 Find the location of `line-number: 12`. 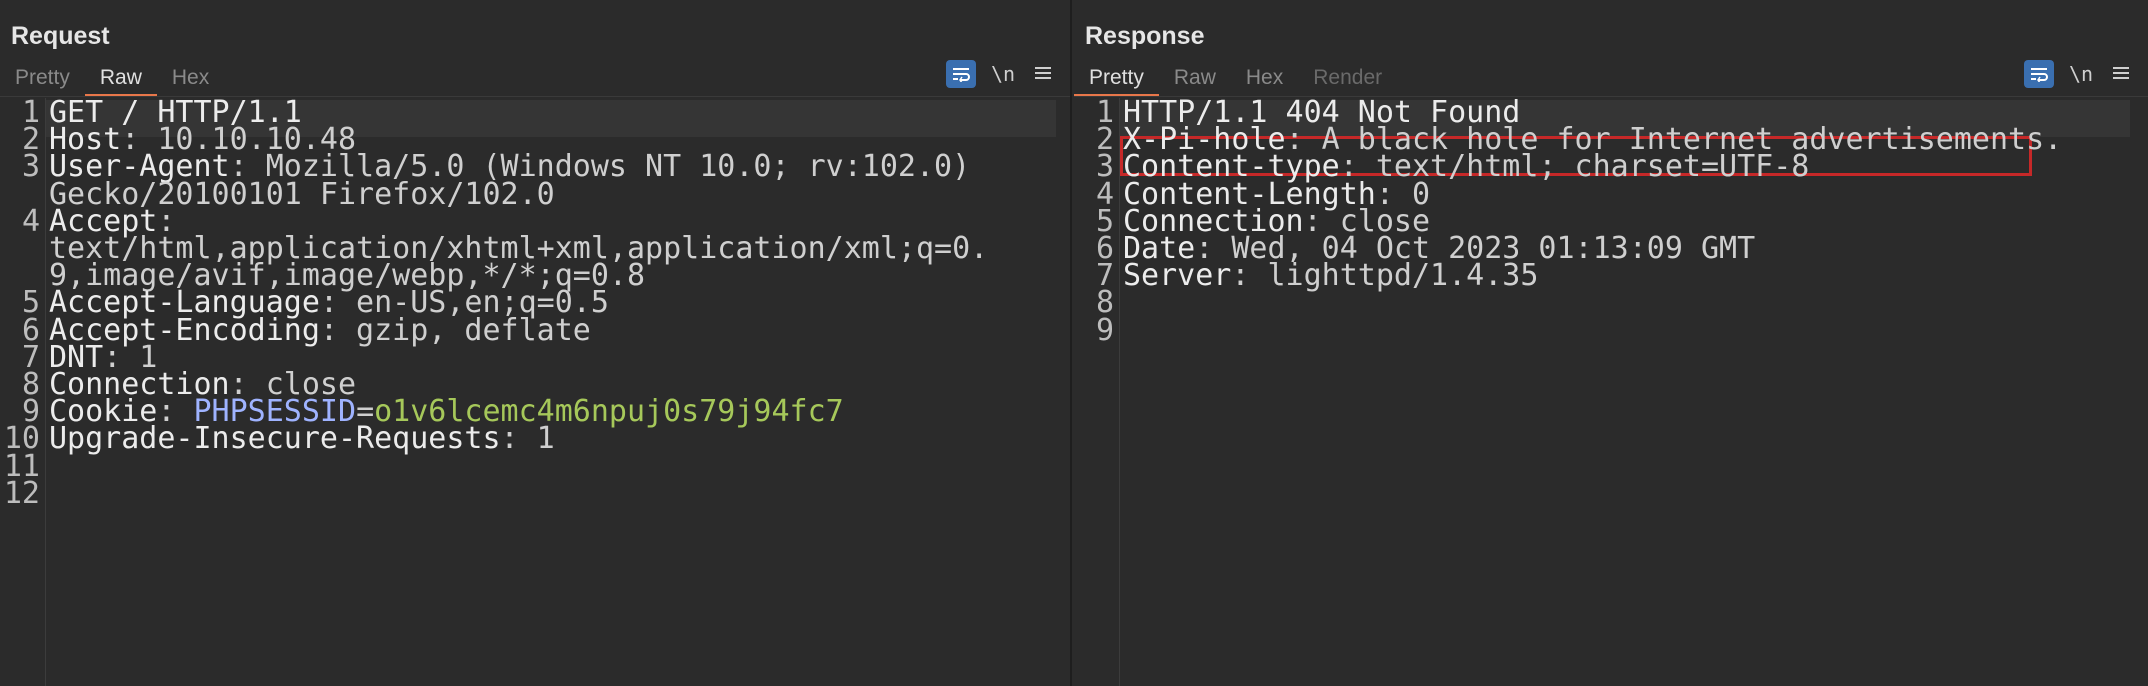

line-number: 12 is located at coordinates (21, 493).